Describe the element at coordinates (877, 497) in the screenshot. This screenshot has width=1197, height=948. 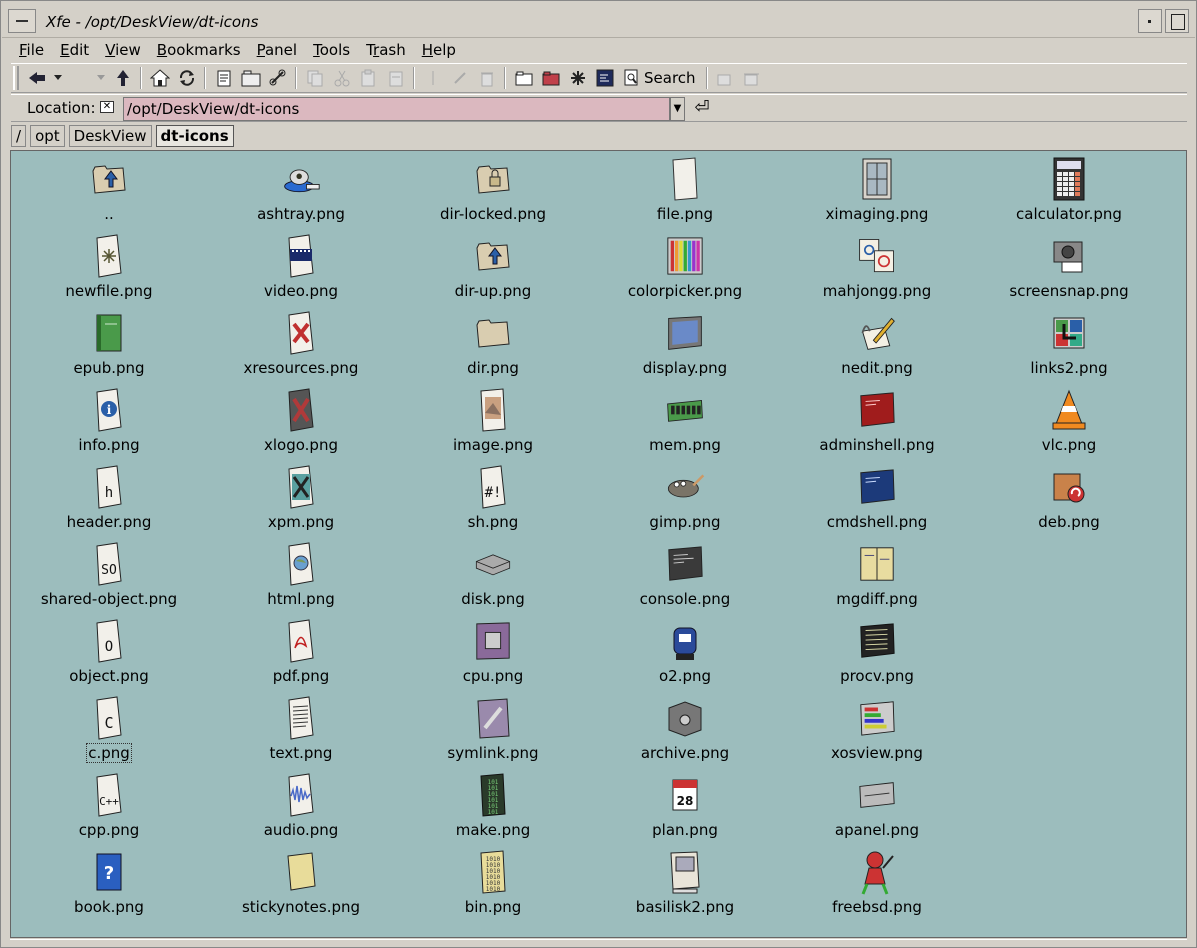
I see `file-item: cmdshell.png` at that location.